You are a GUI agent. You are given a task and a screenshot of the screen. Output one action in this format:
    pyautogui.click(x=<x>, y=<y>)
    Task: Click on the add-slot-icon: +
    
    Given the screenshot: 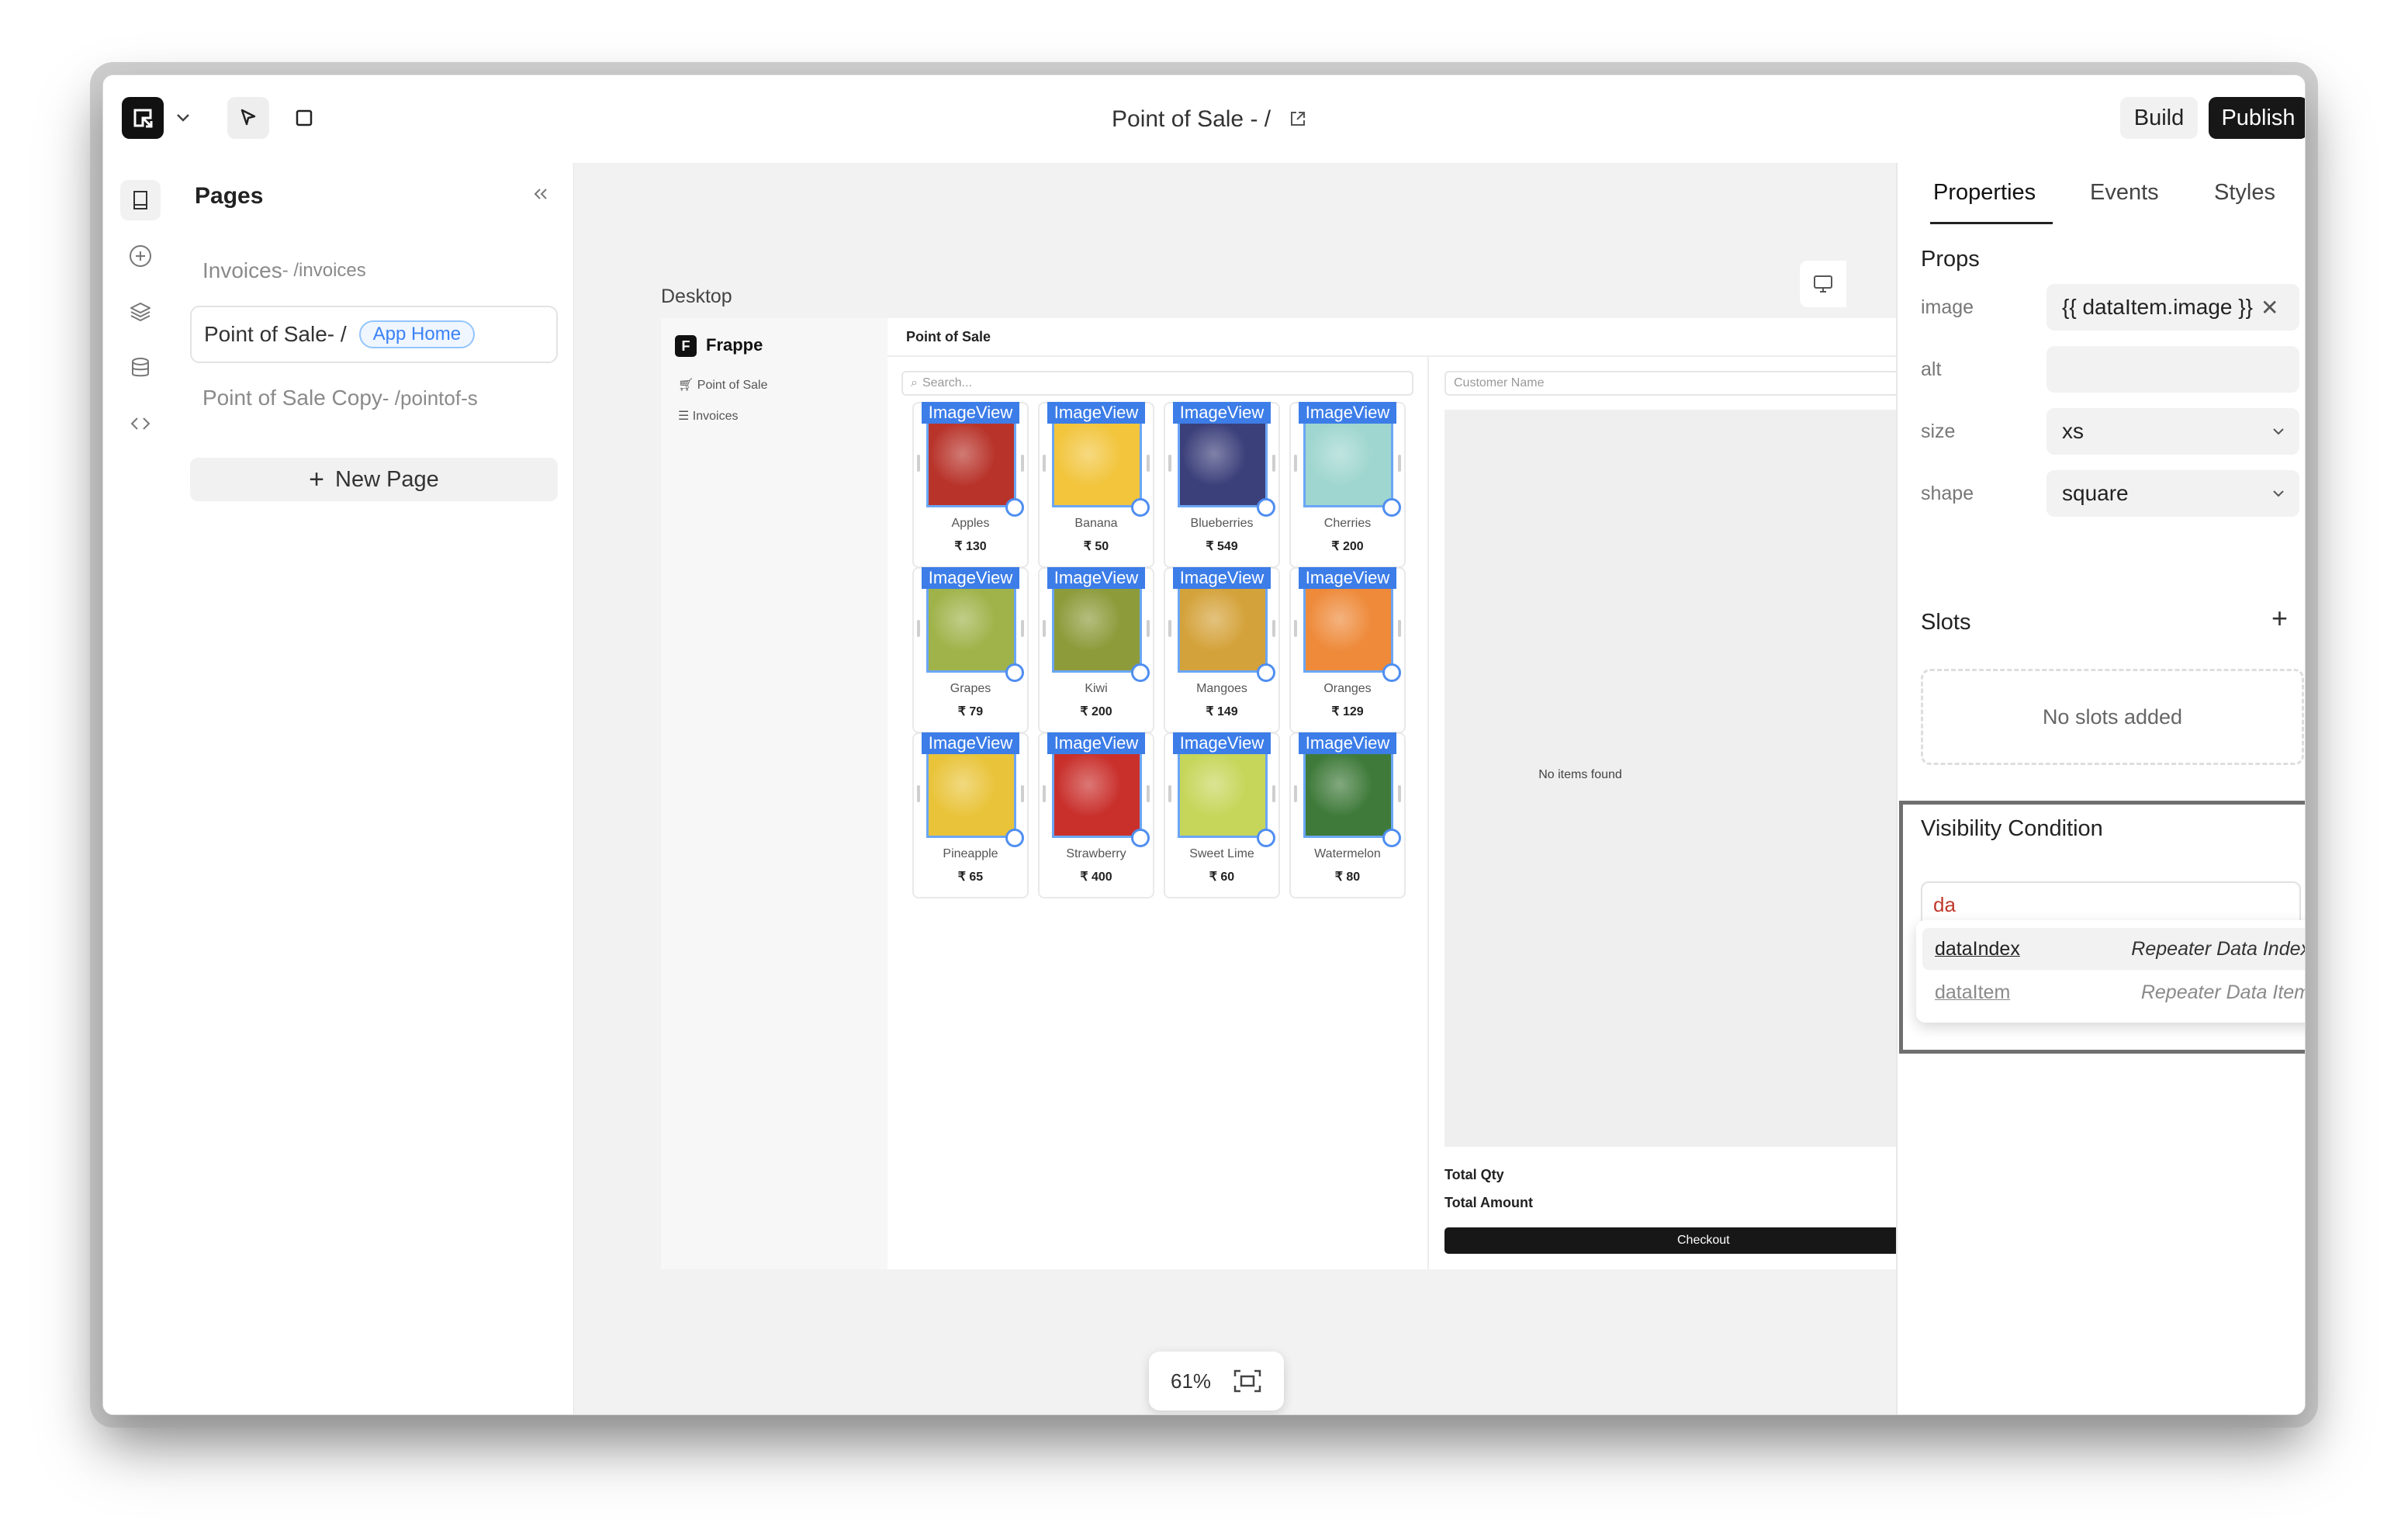 What is the action you would take?
    pyautogui.click(x=2279, y=618)
    